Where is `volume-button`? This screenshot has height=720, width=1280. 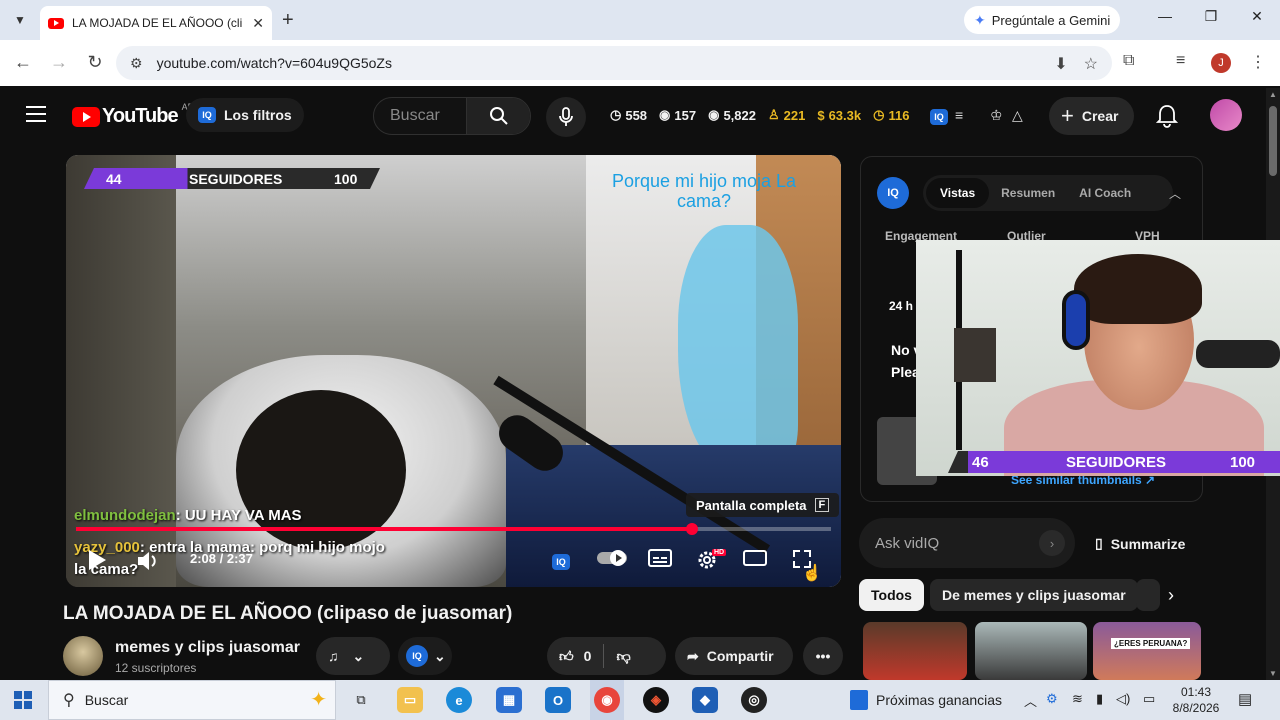
volume-button is located at coordinates (148, 563).